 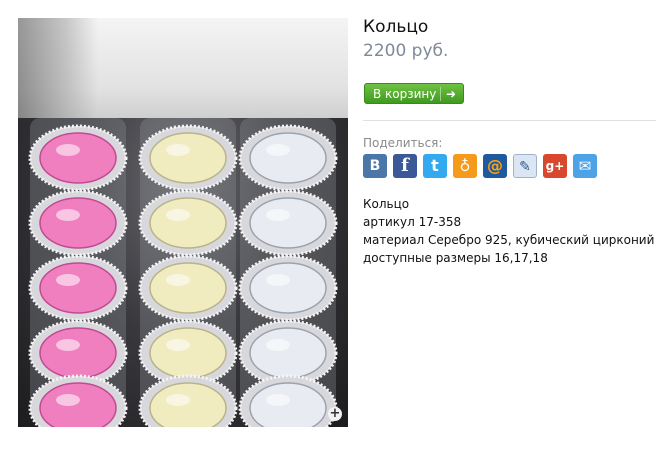 I want to click on product-title: Кольцо, so click(x=396, y=27).